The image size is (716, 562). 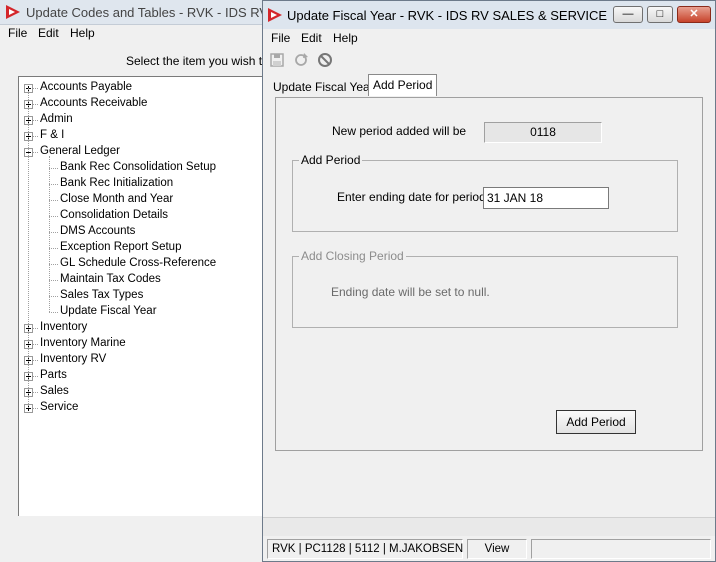 What do you see at coordinates (489, 38) in the screenshot?
I see `dialog-menu-bar: File Edit Help` at bounding box center [489, 38].